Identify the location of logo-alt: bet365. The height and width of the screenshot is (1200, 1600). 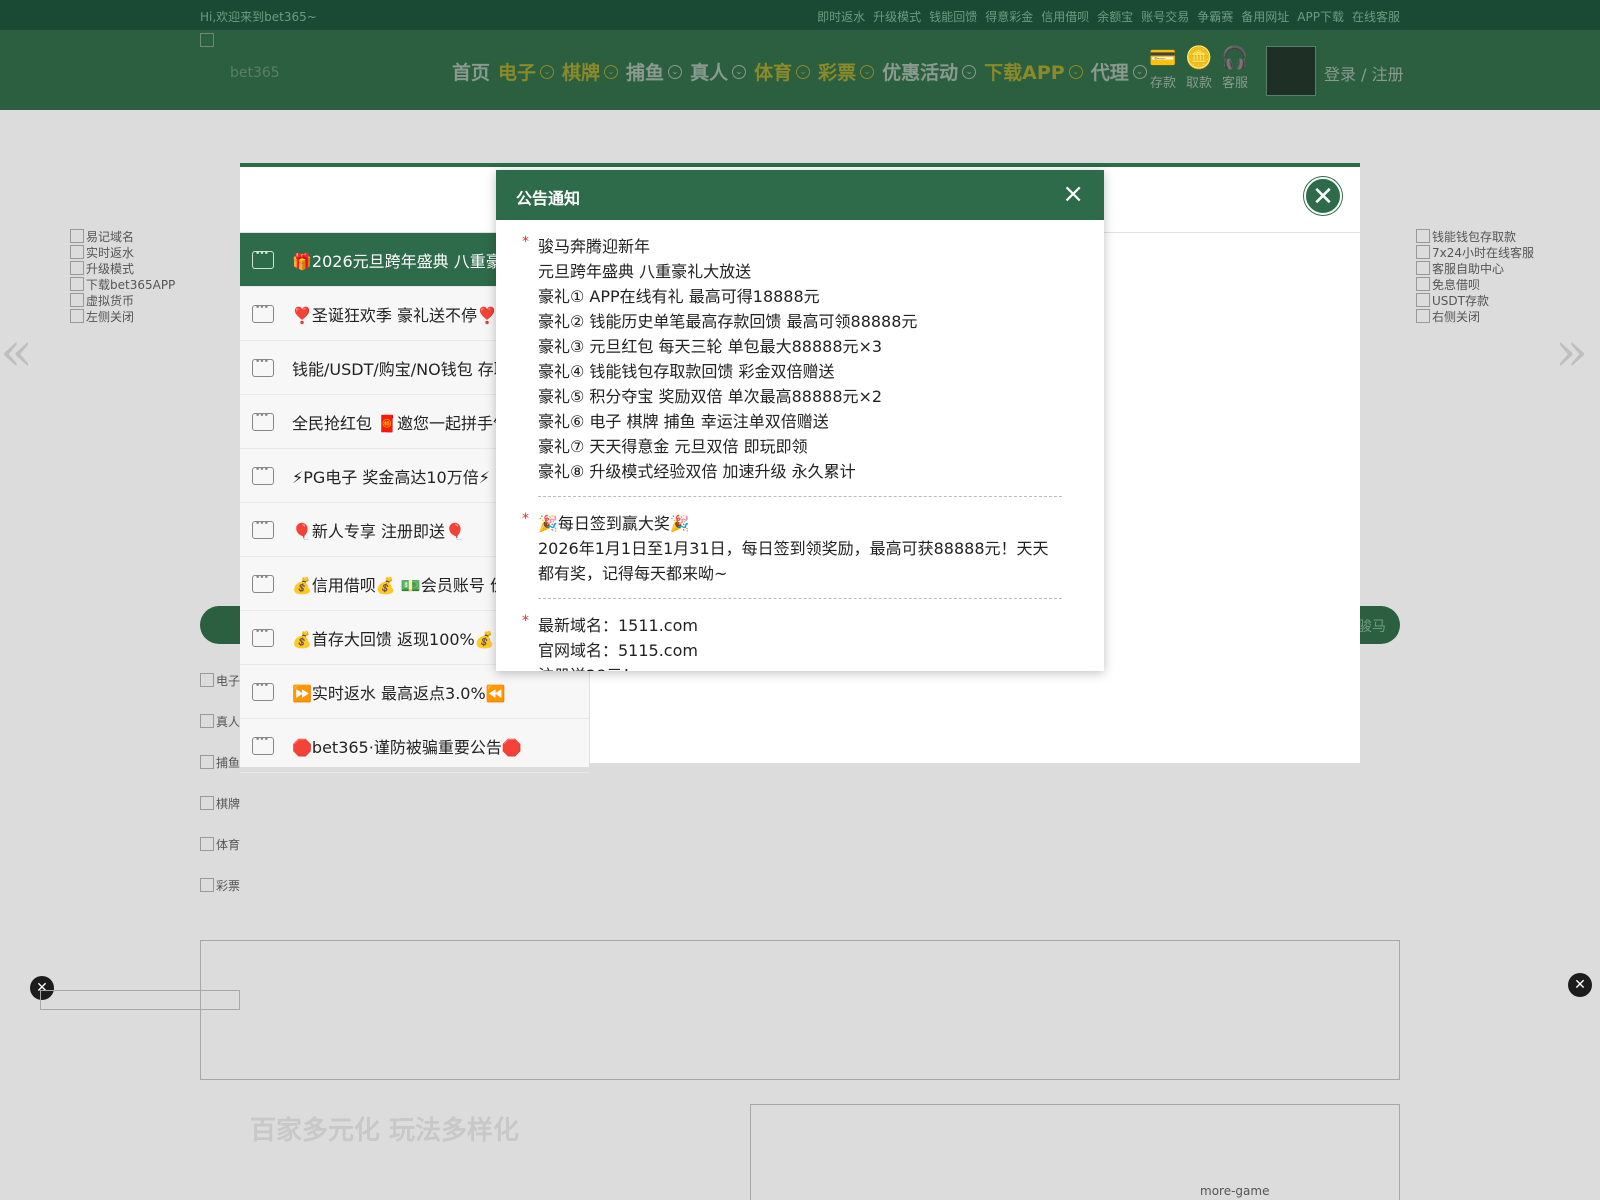
(255, 73).